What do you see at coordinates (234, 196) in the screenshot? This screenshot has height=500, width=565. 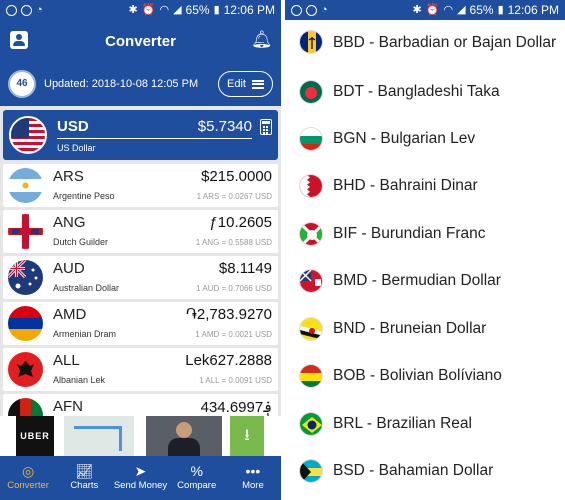 I see `exchange-rate: 1 ARS = 0.0267 USD` at bounding box center [234, 196].